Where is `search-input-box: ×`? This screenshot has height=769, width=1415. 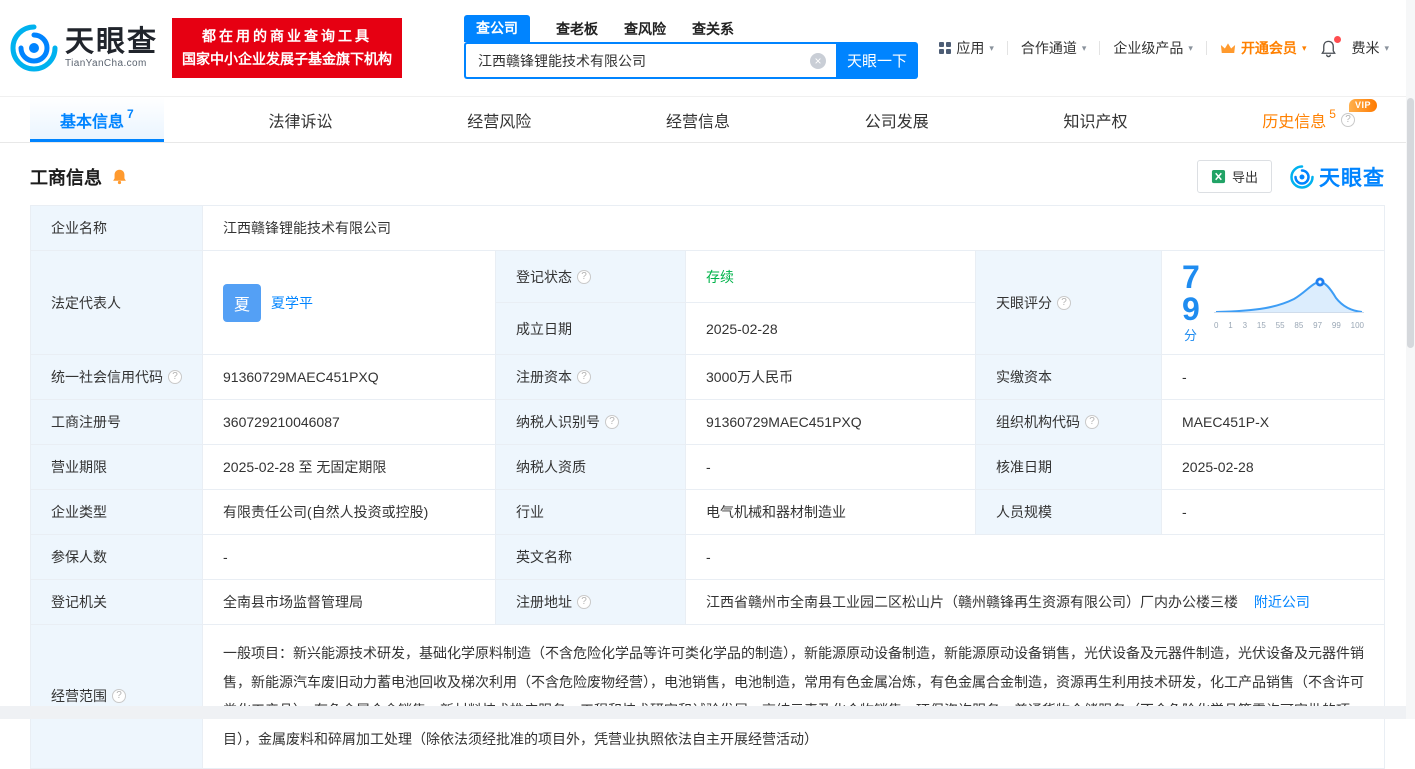
search-input-box: × is located at coordinates (650, 60).